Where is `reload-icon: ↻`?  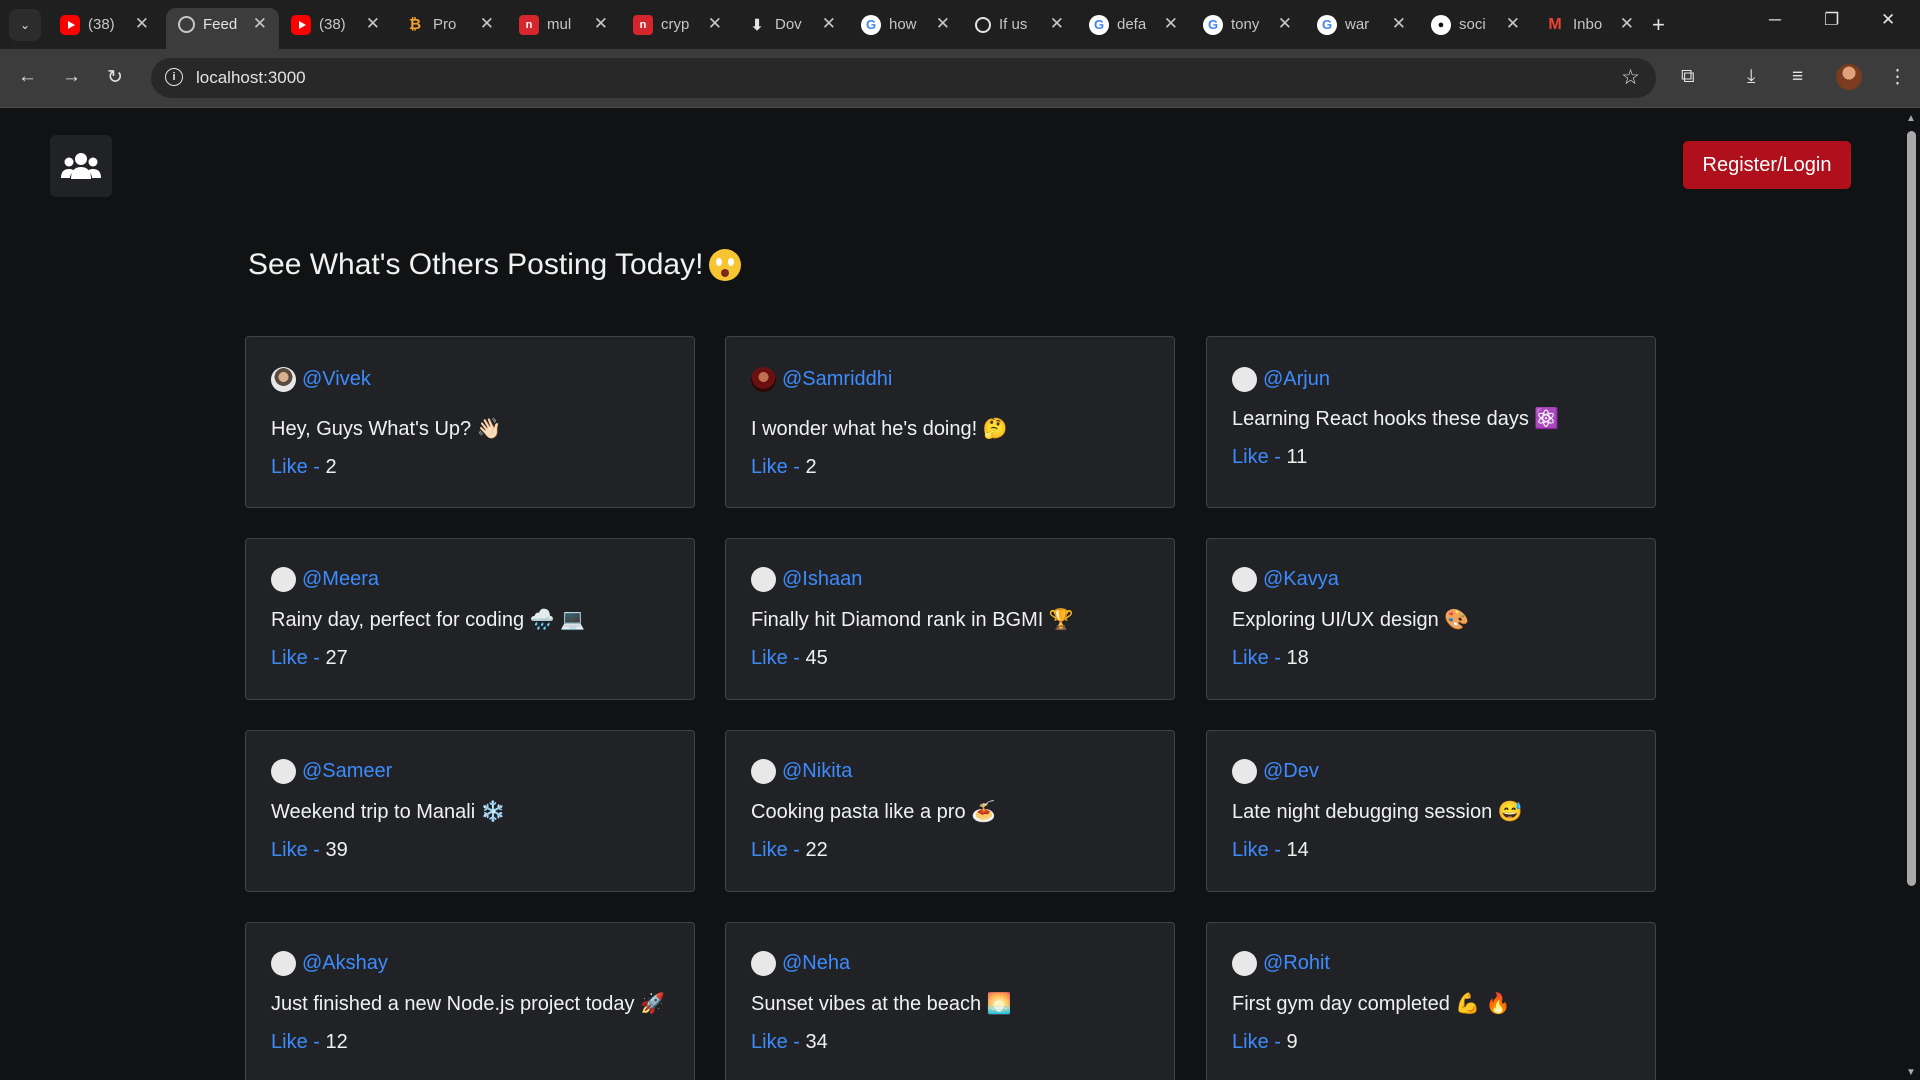
reload-icon: ↻ is located at coordinates (115, 77).